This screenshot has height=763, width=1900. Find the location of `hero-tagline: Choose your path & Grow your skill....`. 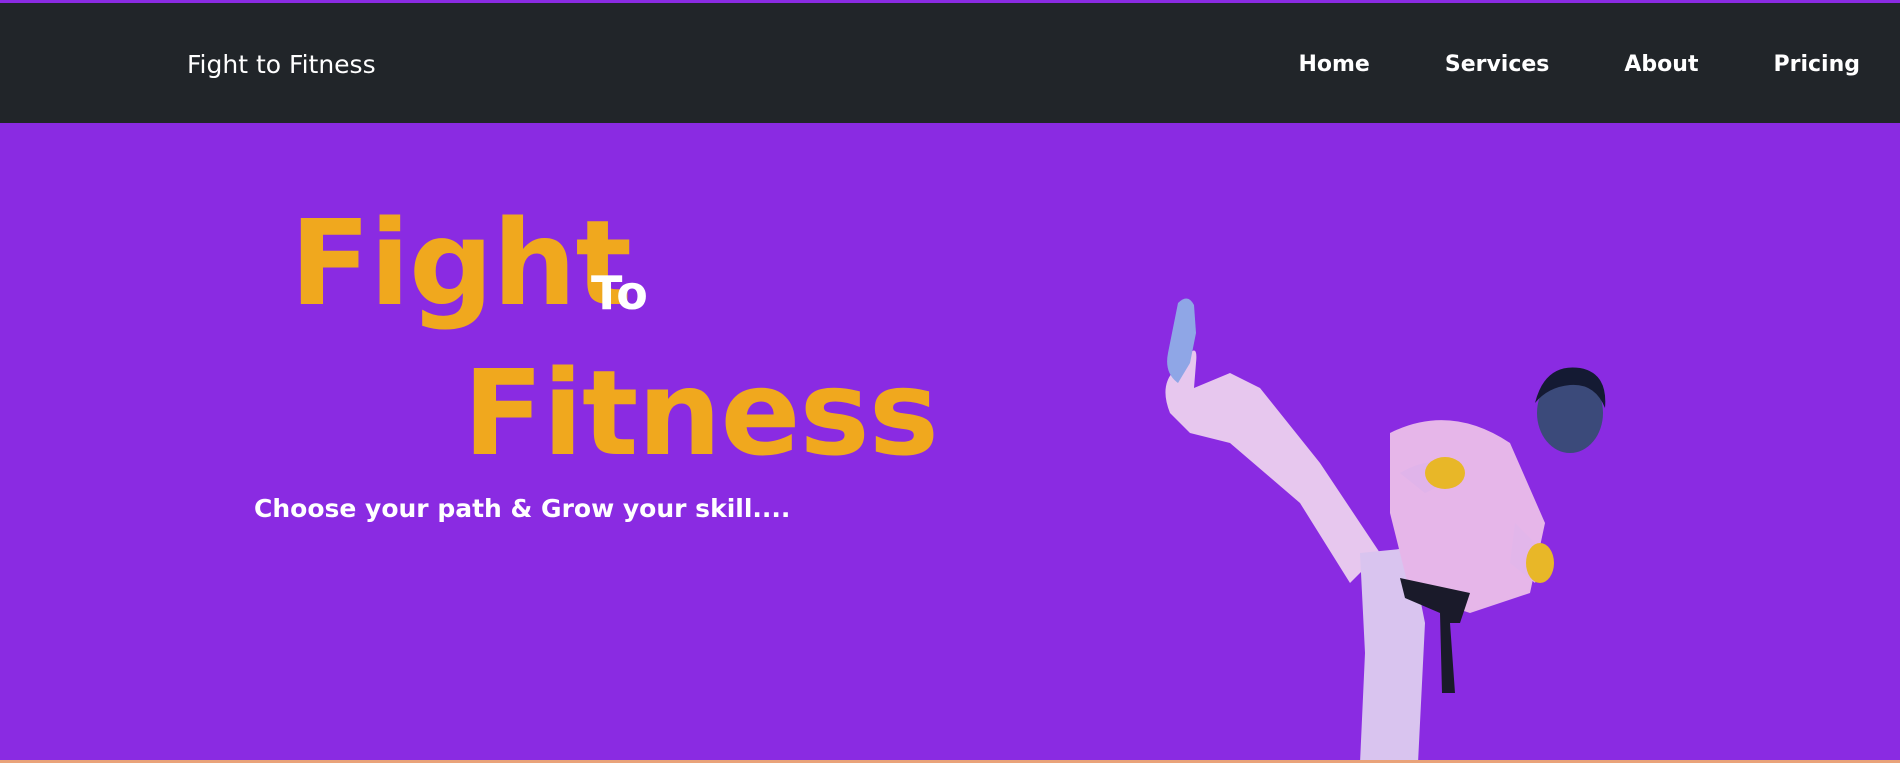

hero-tagline: Choose your path & Grow your skill.... is located at coordinates (522, 508).